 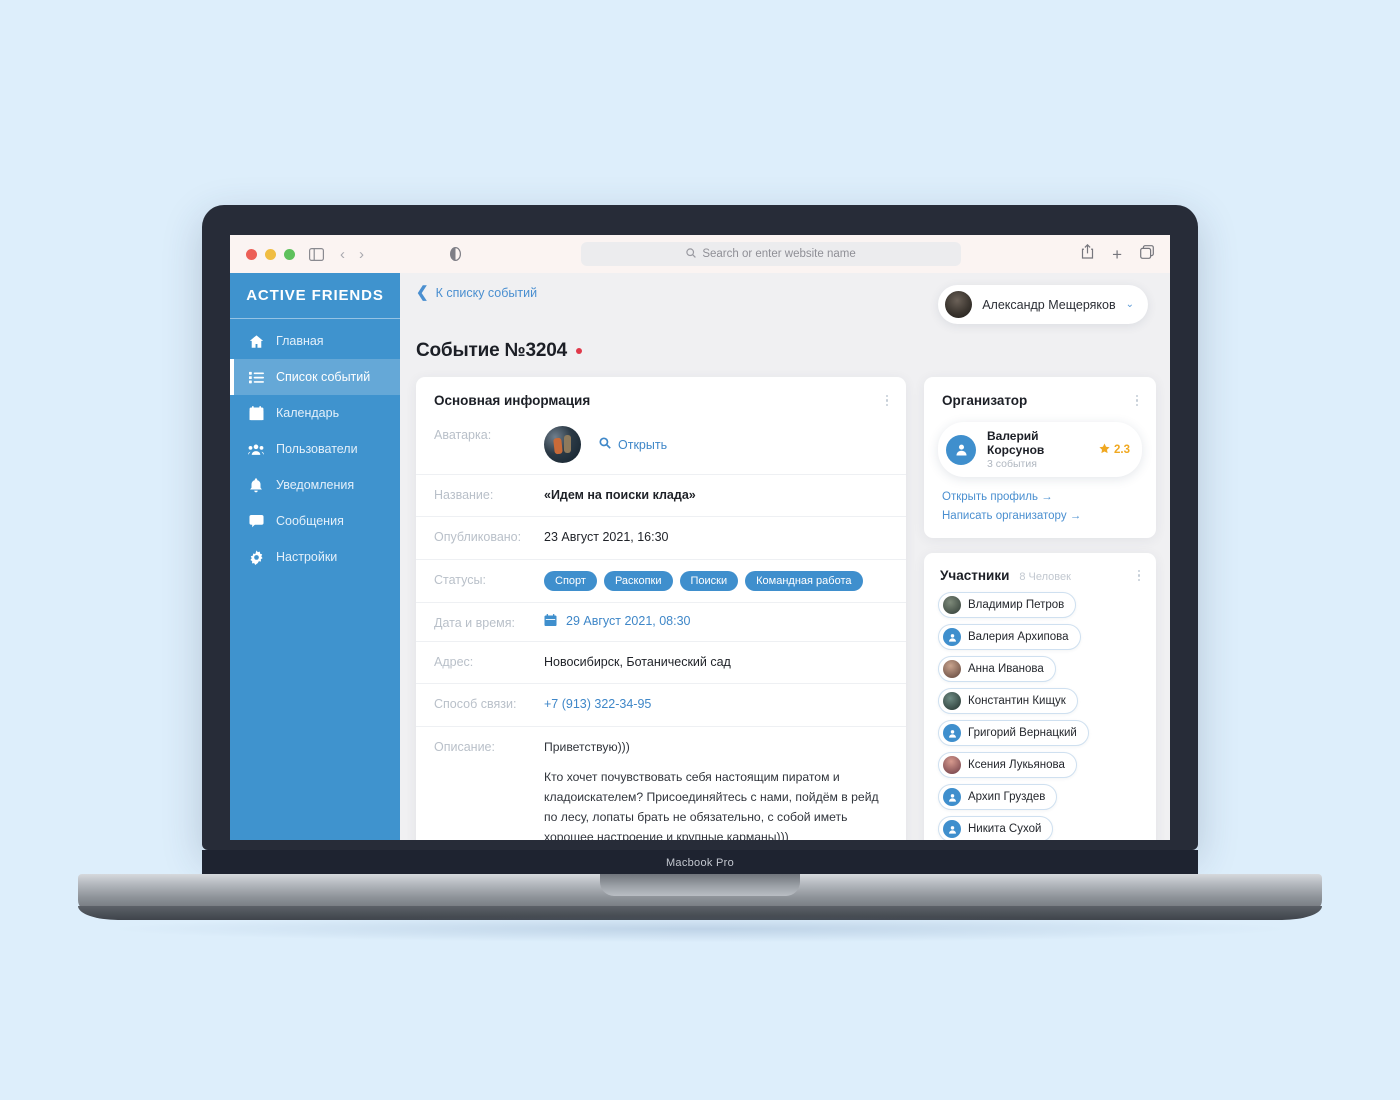 What do you see at coordinates (1040, 497) in the screenshot?
I see `open-profile-link: Открыть профиль →` at bounding box center [1040, 497].